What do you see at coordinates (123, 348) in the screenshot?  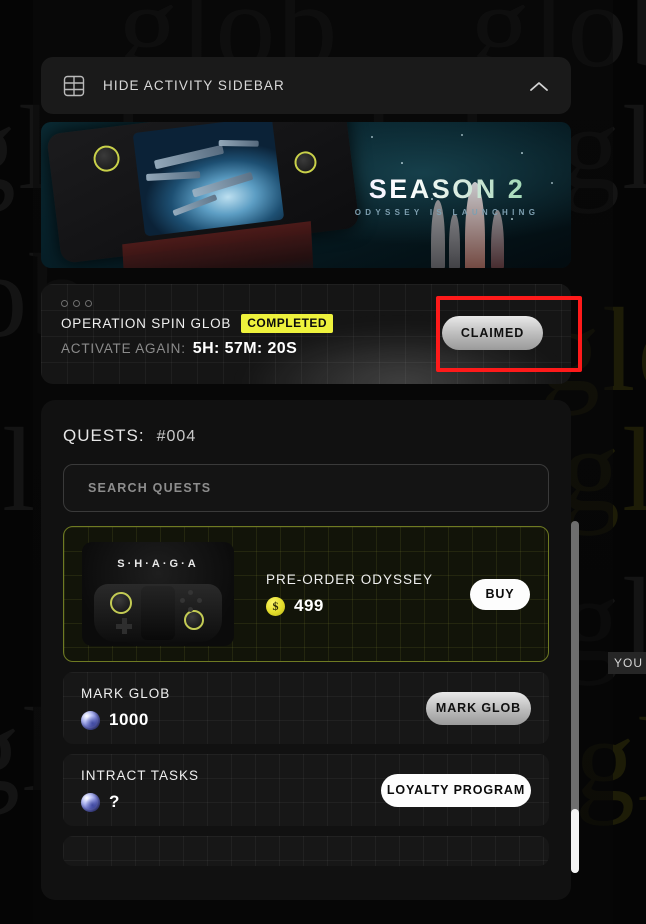 I see `timer-label: ACTIVATE AGAIN:` at bounding box center [123, 348].